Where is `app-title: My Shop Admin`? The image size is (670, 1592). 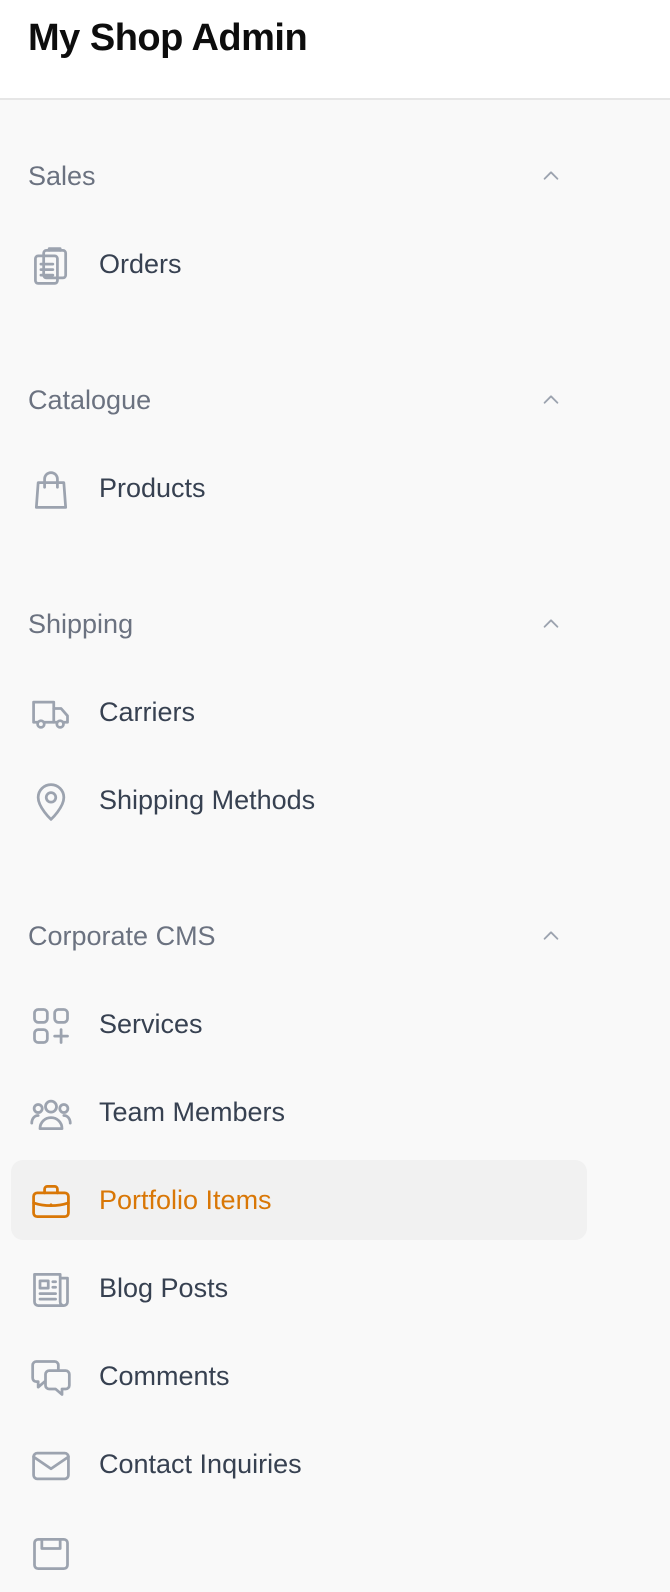 app-title: My Shop Admin is located at coordinates (168, 38).